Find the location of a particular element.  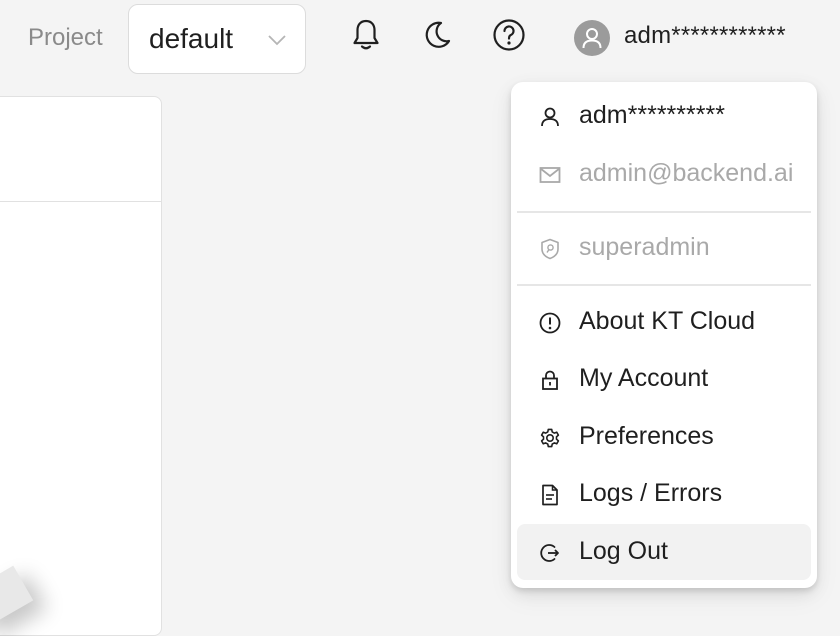

menu-item-log-out: Log Out is located at coordinates (664, 552).